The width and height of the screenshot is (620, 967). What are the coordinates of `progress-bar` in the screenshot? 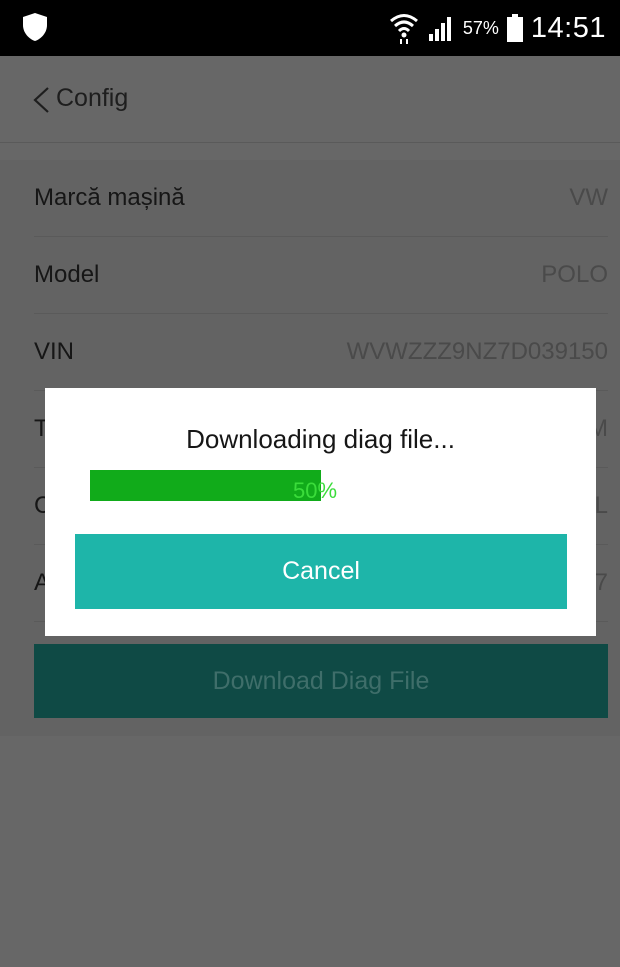 It's located at (205, 485).